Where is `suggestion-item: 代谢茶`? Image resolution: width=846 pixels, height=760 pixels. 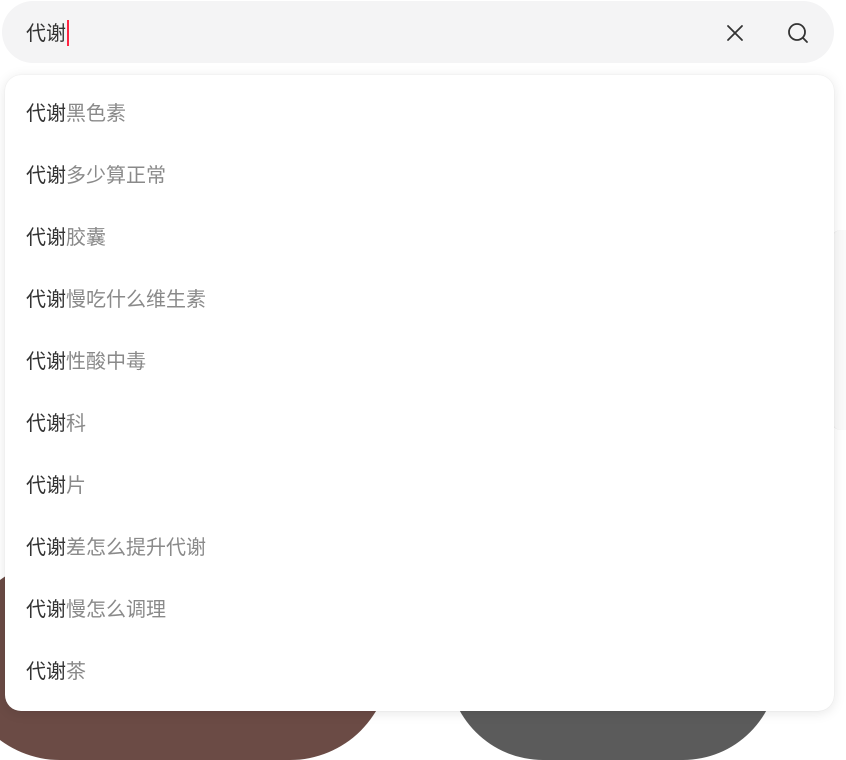
suggestion-item: 代谢茶 is located at coordinates (419, 671).